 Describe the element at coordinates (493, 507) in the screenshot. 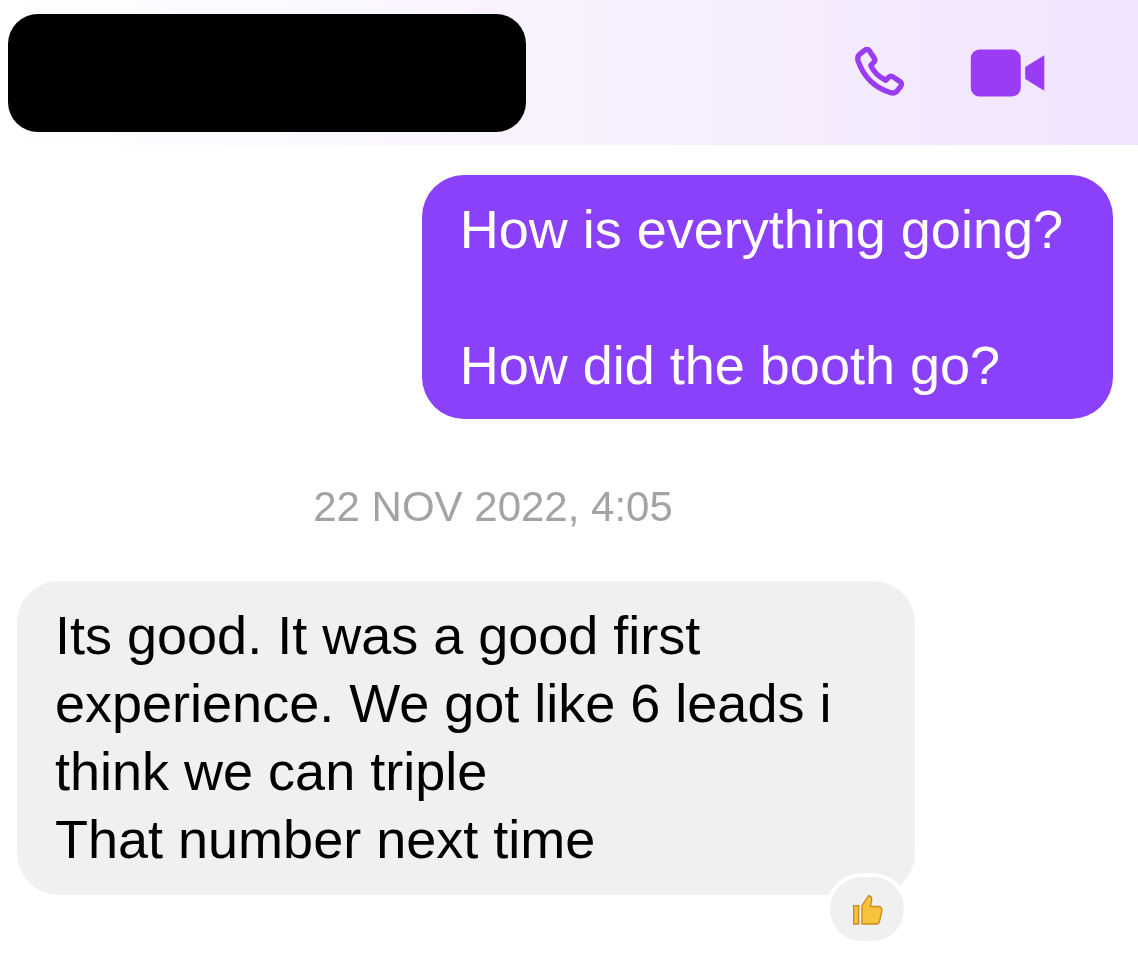

I see `message-timestamp: 22 NOV 2022, 4:05` at that location.